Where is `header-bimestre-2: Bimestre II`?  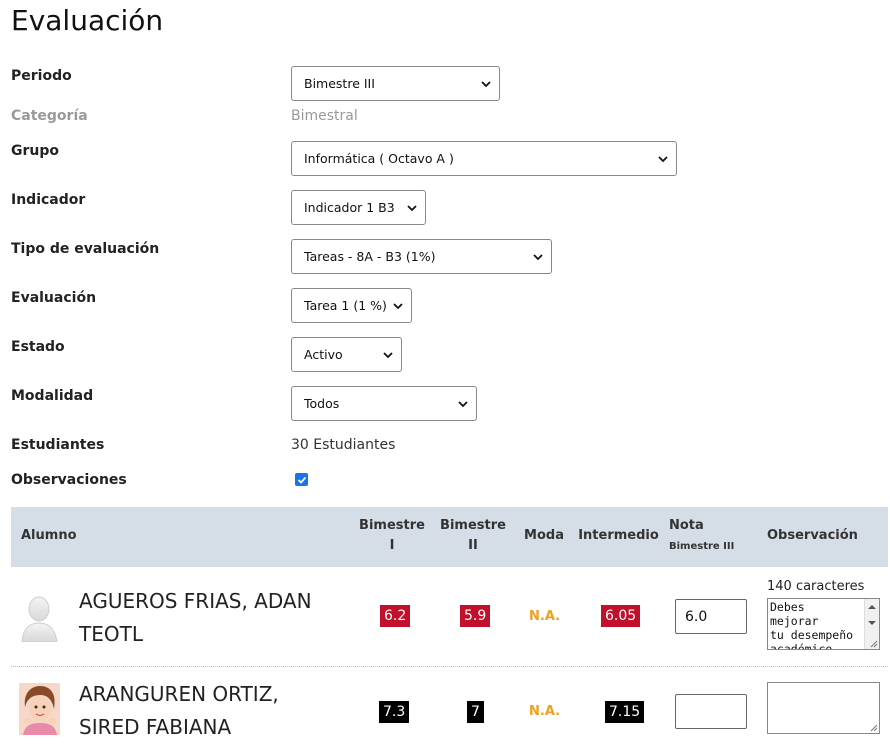 header-bimestre-2: Bimestre II is located at coordinates (473, 536).